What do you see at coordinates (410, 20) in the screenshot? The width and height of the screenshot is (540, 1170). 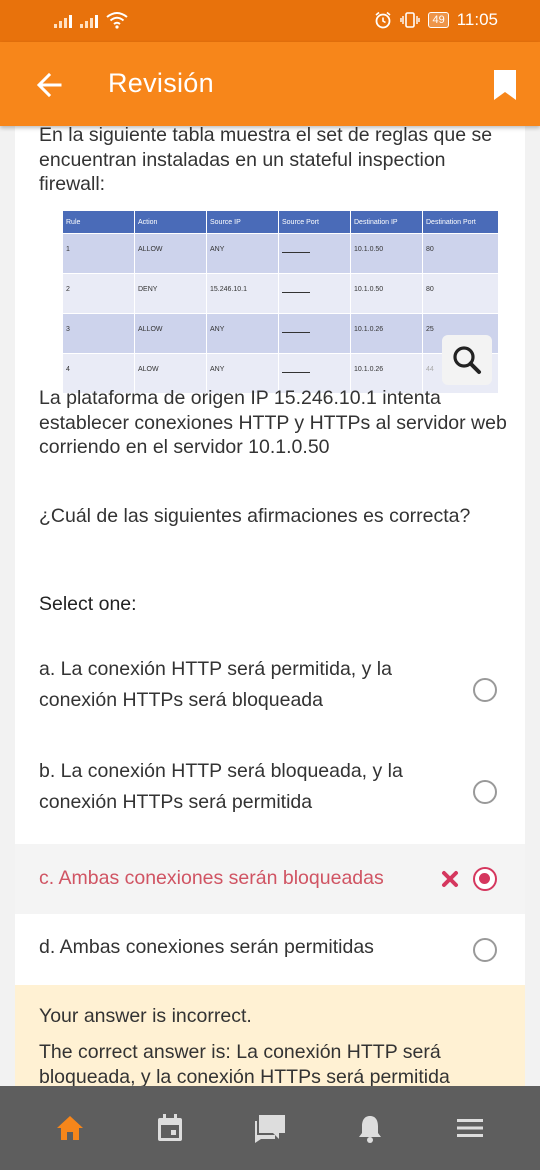 I see `vibrate-icon` at bounding box center [410, 20].